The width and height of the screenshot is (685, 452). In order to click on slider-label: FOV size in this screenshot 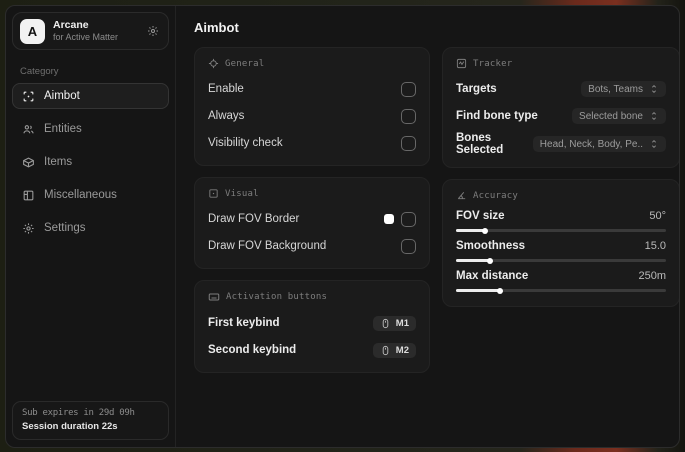, I will do `click(480, 216)`.